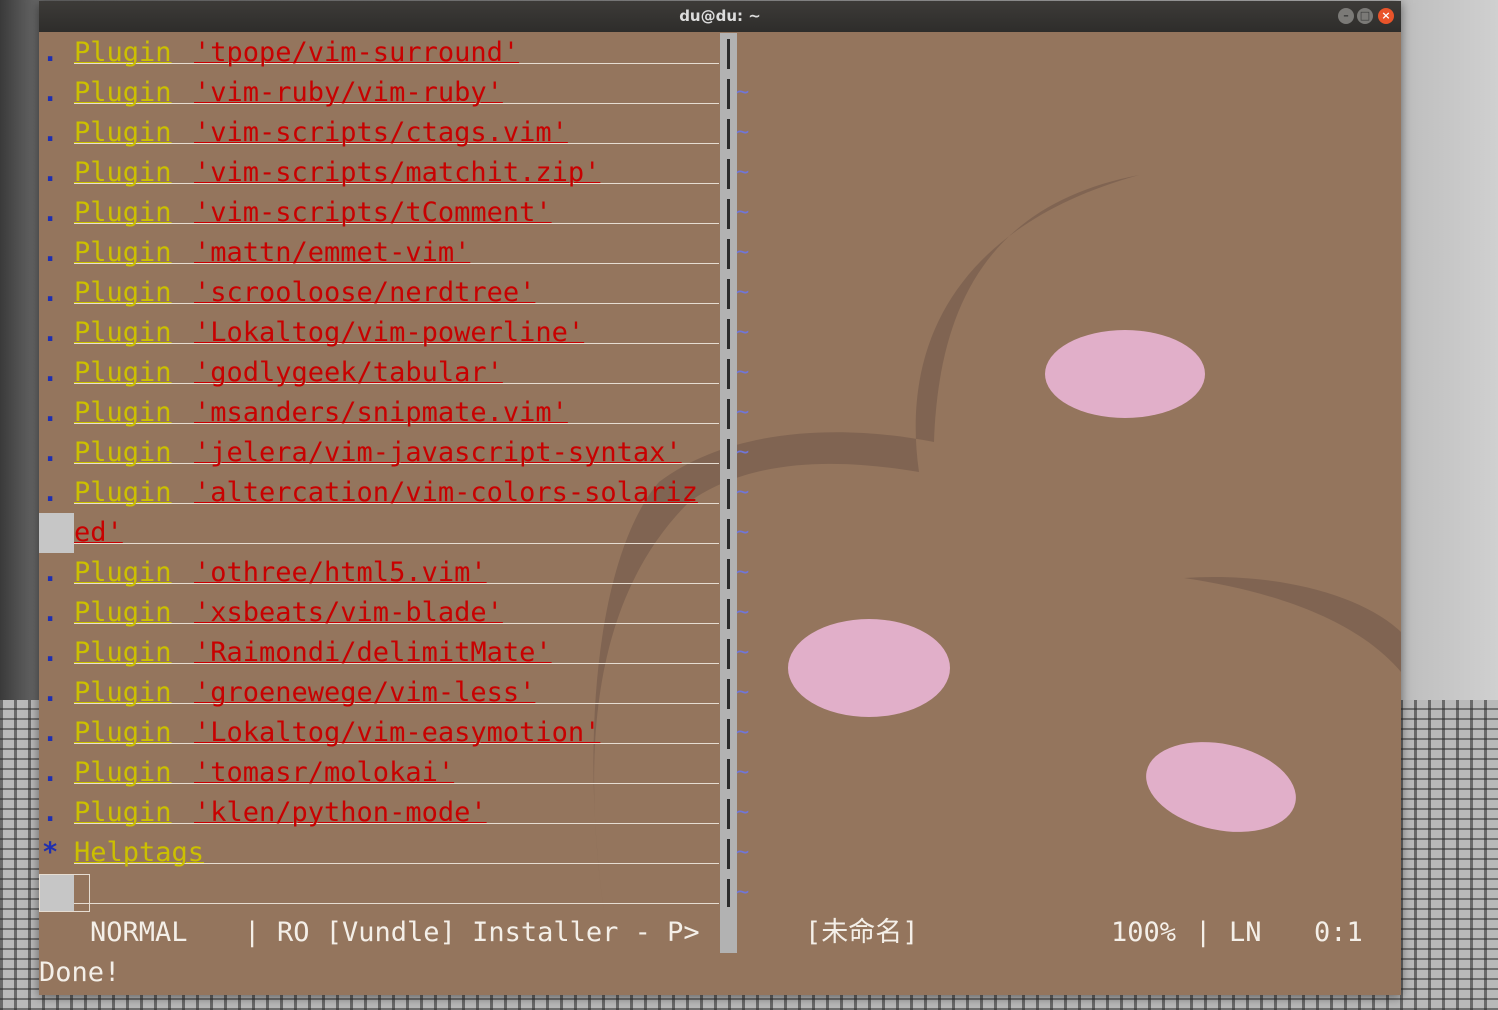  I want to click on plugin-name: 'godlygeek/tabular', so click(348, 372).